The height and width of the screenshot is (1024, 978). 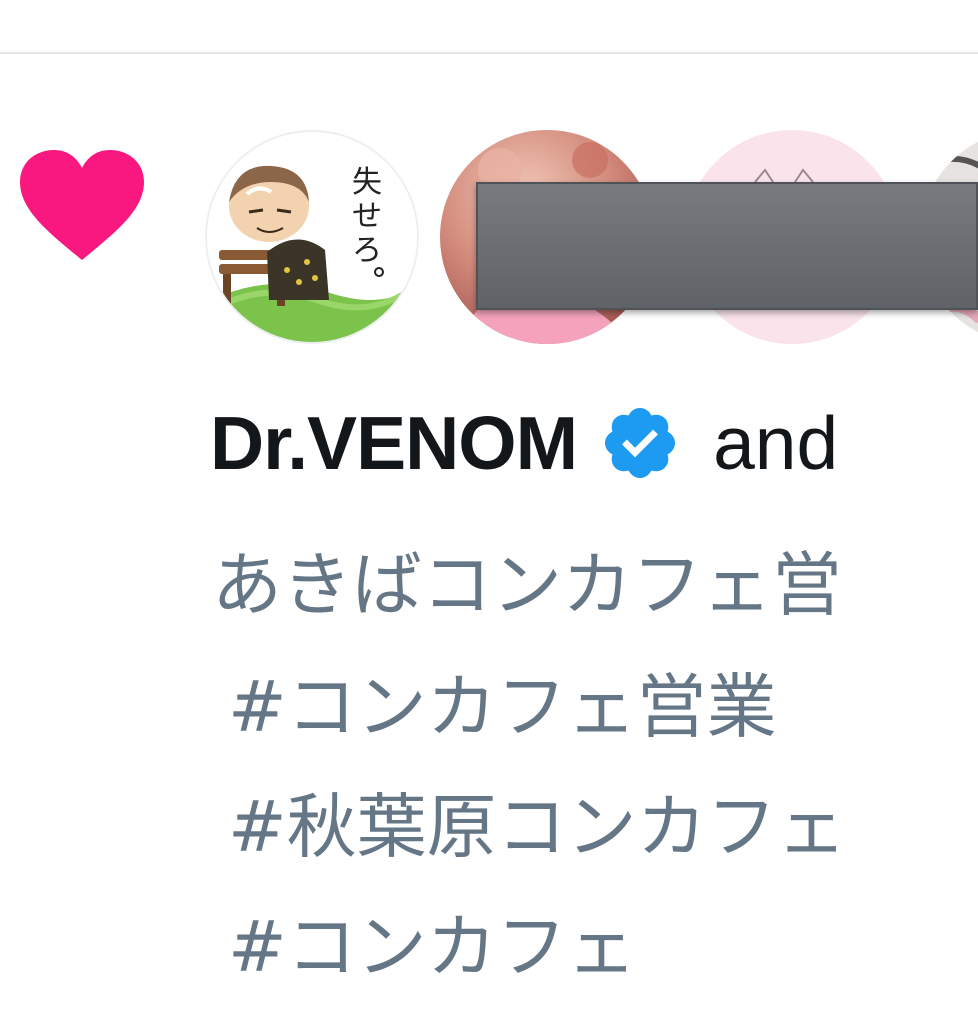 I want to click on user-name-link: Dr.VENOM, so click(x=394, y=443).